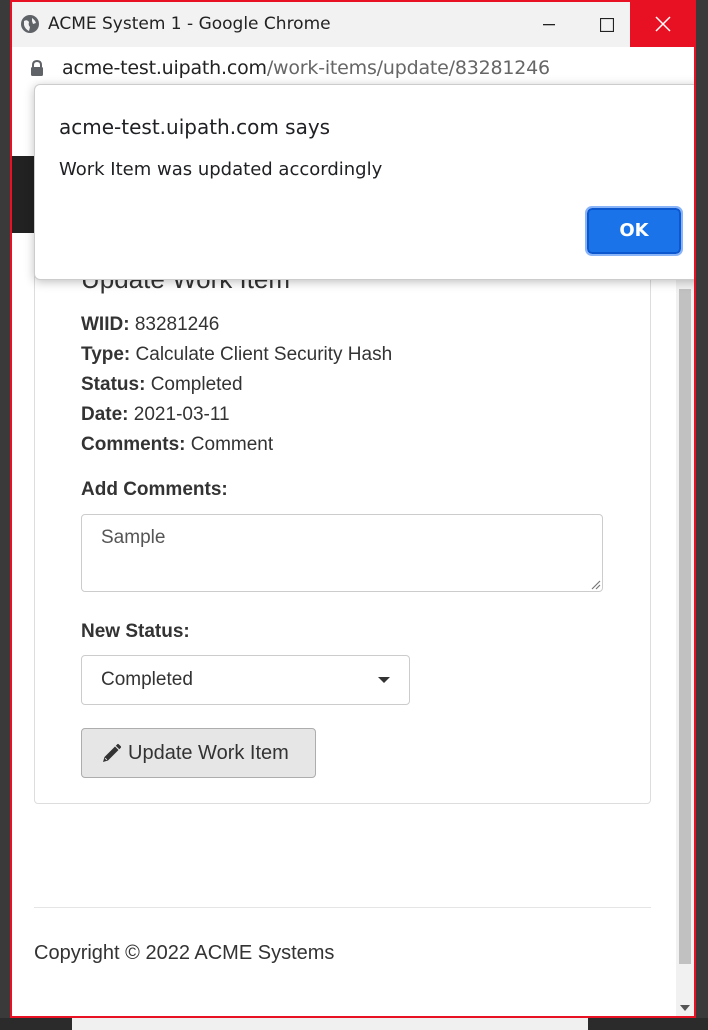 The image size is (708, 1030). I want to click on wiid-row: WIID: 83281246, so click(150, 325).